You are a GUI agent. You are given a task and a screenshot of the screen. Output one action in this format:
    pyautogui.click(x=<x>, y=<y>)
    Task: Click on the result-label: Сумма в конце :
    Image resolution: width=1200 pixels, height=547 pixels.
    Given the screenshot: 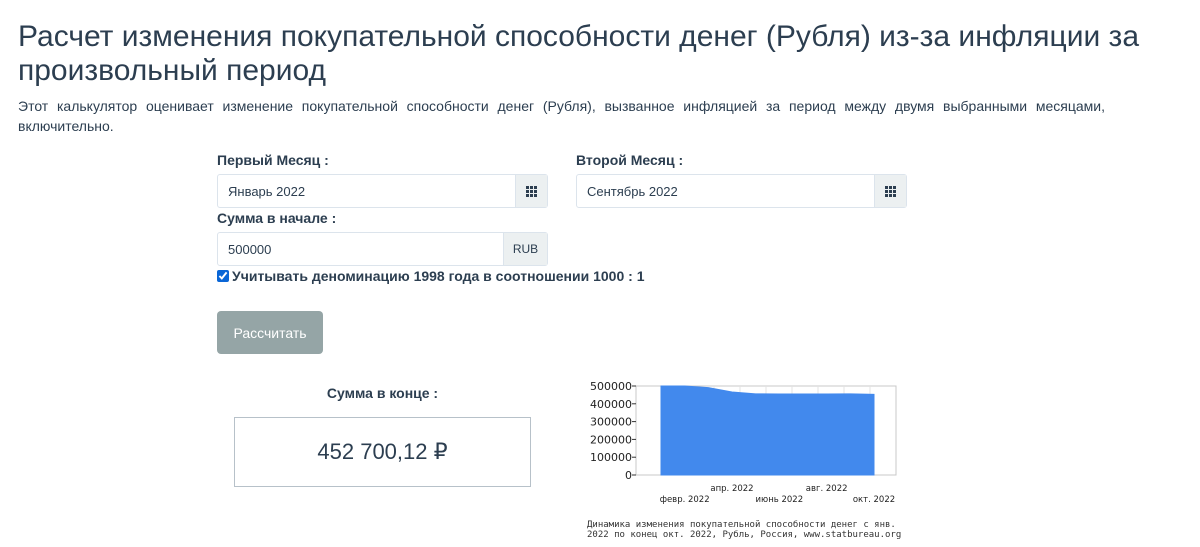 What is the action you would take?
    pyautogui.click(x=382, y=393)
    